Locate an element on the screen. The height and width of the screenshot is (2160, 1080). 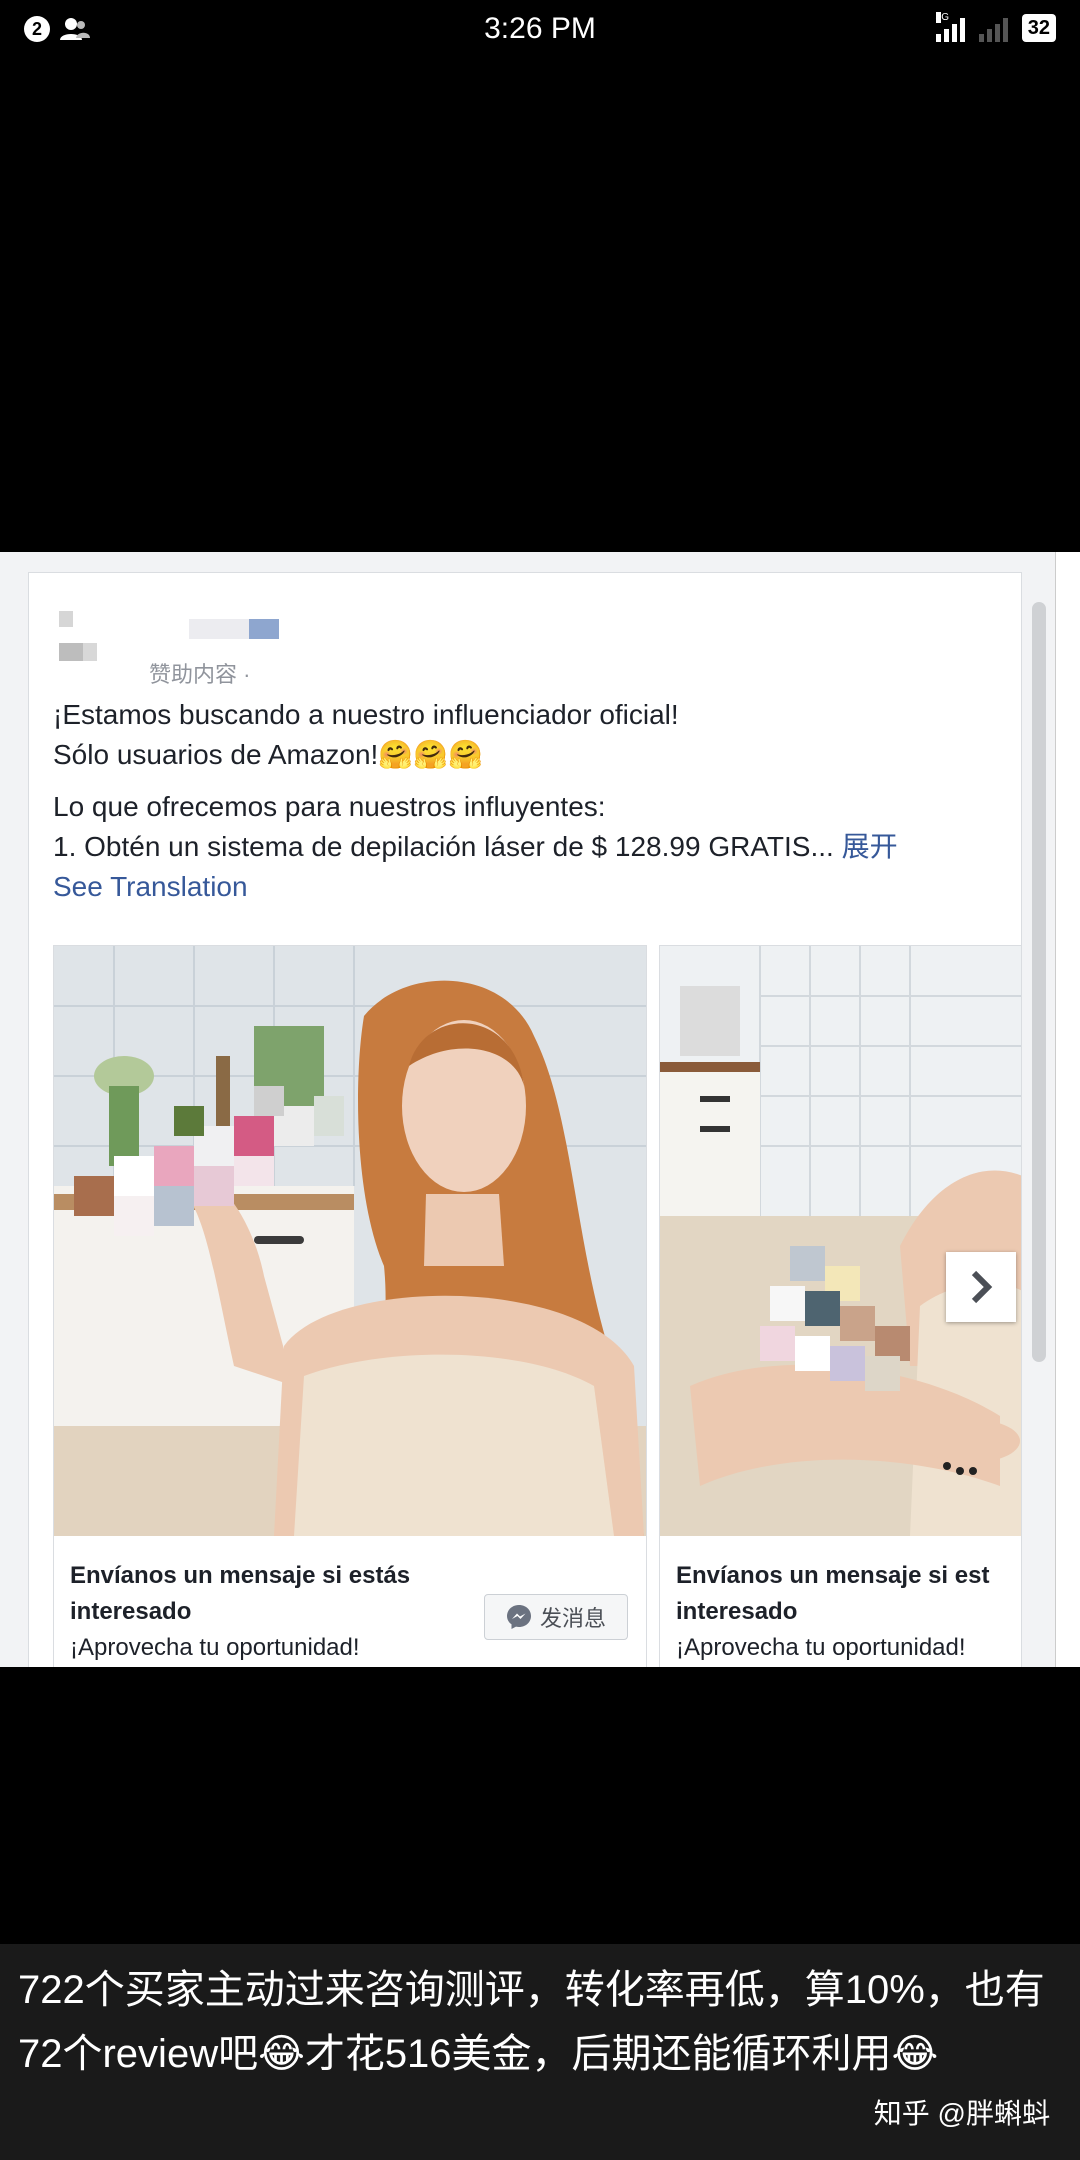
post-line: Sólo usuarios de Amazon!🤗🤗🤗 is located at coordinates (268, 754).